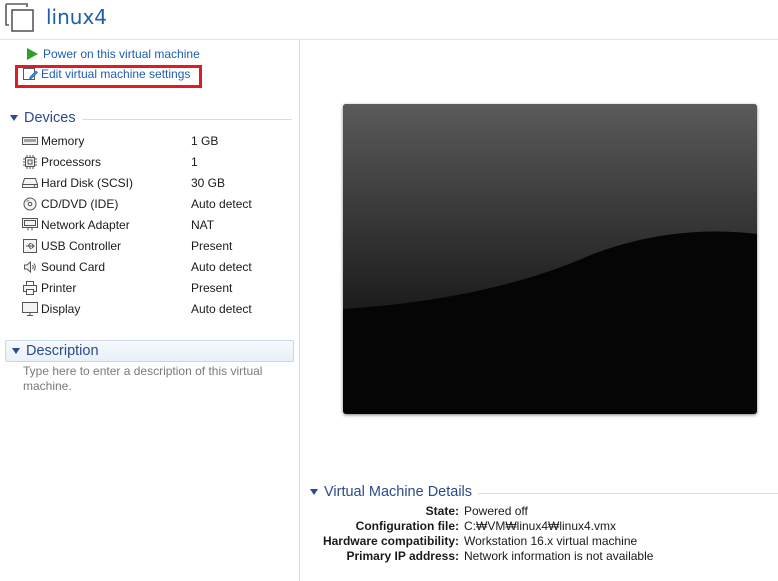 The image size is (778, 581). Describe the element at coordinates (30, 309) in the screenshot. I see `display-icon` at that location.